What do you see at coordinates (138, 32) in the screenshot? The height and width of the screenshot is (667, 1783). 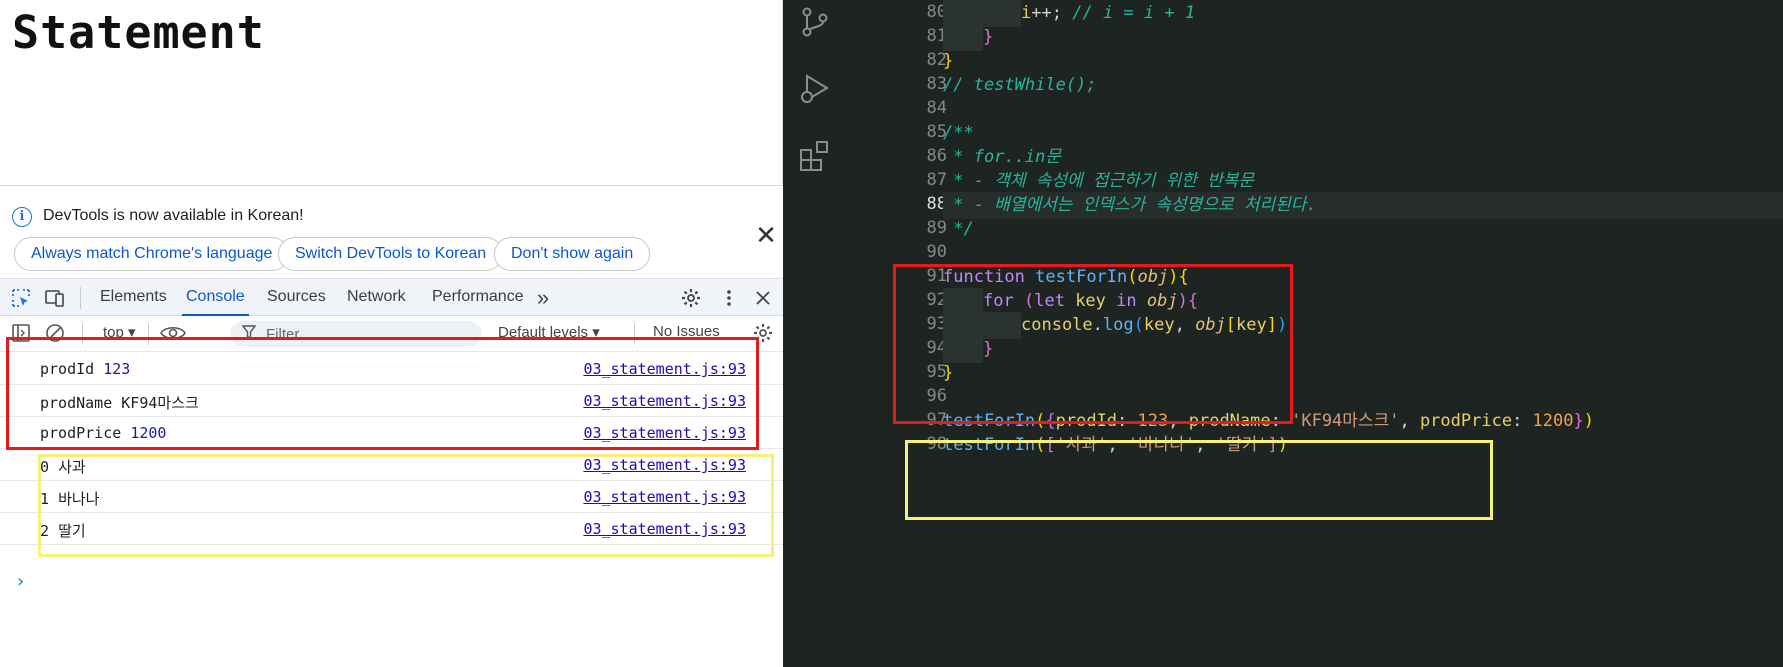 I see `page-heading: Statement` at bounding box center [138, 32].